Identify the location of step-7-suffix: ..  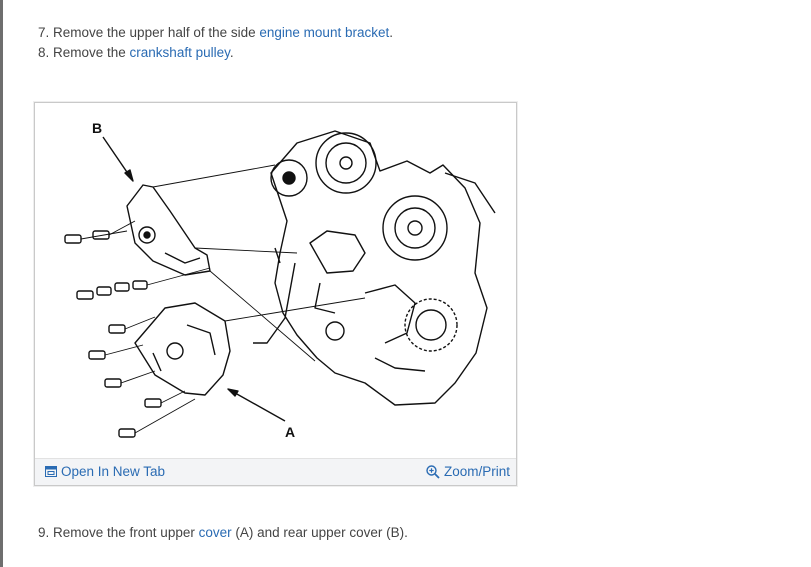
(391, 32).